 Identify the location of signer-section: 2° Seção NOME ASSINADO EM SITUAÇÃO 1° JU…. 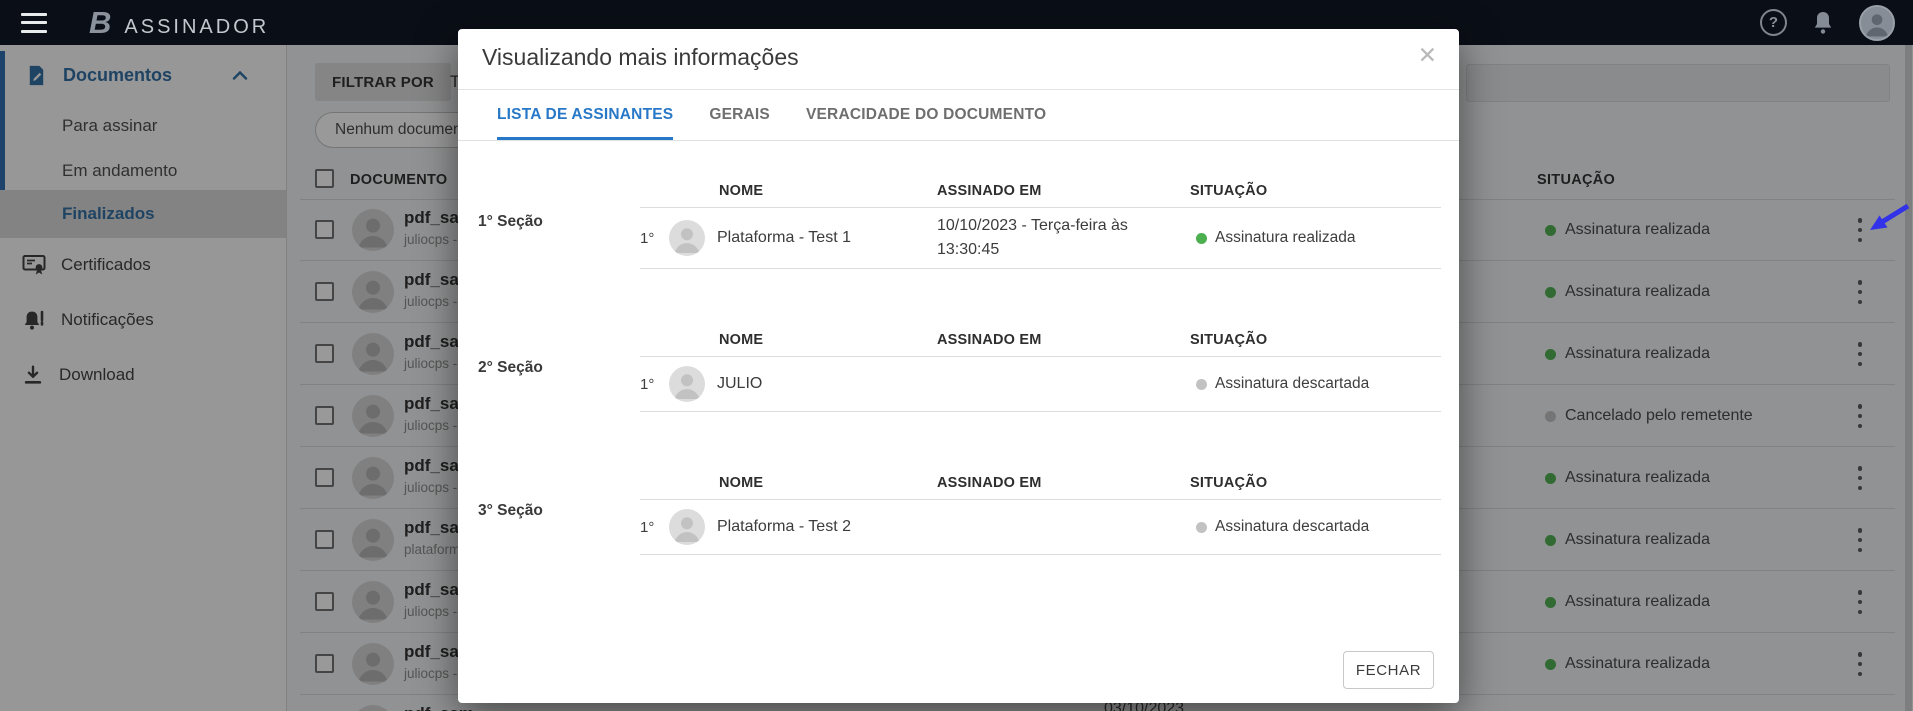
(959, 368).